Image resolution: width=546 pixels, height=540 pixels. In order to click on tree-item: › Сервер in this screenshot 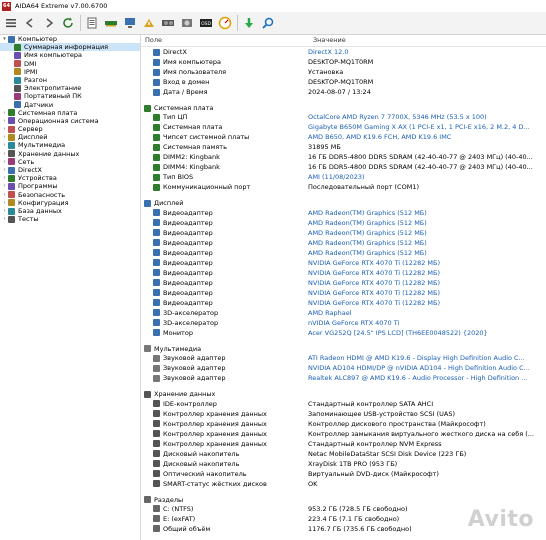, I will do `click(70, 129)`.